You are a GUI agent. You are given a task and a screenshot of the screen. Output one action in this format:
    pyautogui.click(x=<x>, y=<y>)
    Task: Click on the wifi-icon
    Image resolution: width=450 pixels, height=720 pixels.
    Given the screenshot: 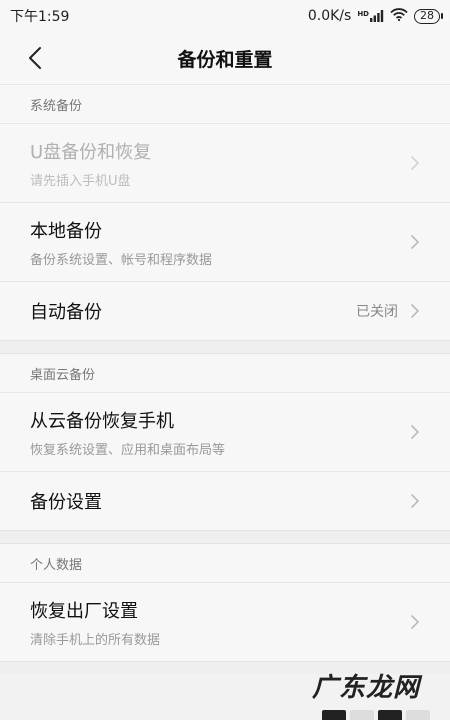 What is the action you would take?
    pyautogui.click(x=399, y=16)
    